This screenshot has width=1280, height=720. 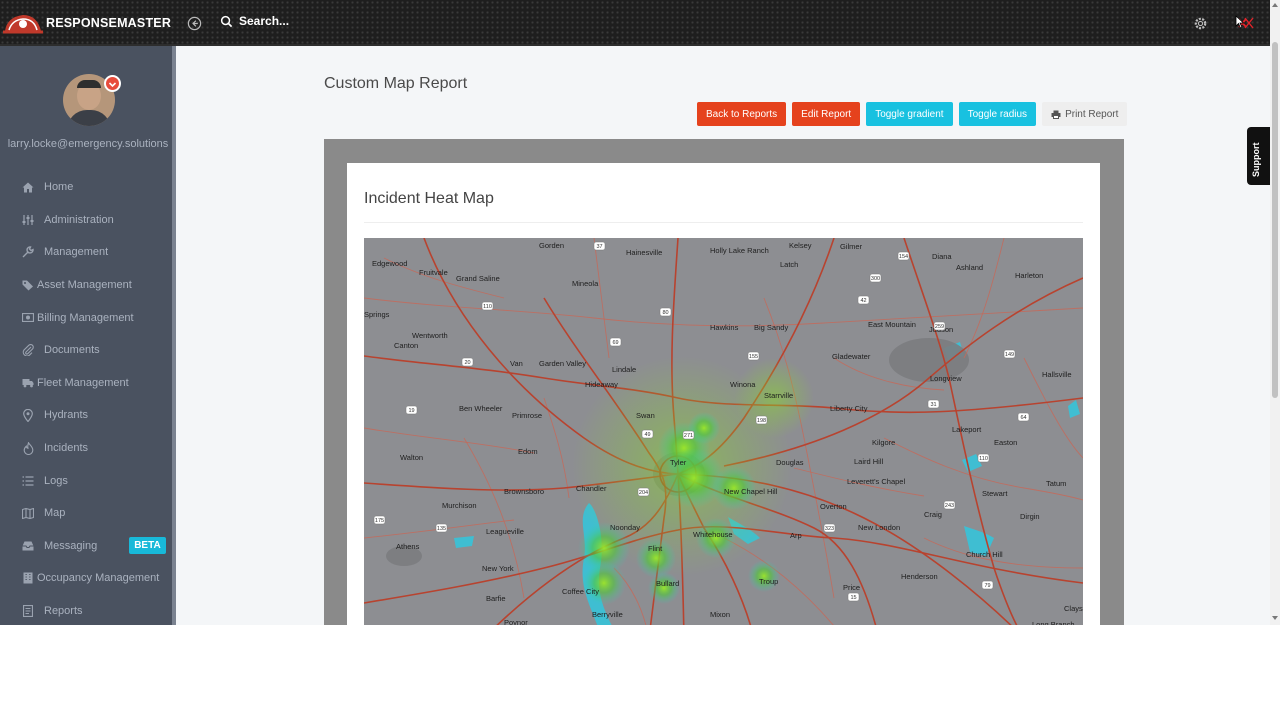 I want to click on map-place-label: Hallsville, so click(x=1057, y=374).